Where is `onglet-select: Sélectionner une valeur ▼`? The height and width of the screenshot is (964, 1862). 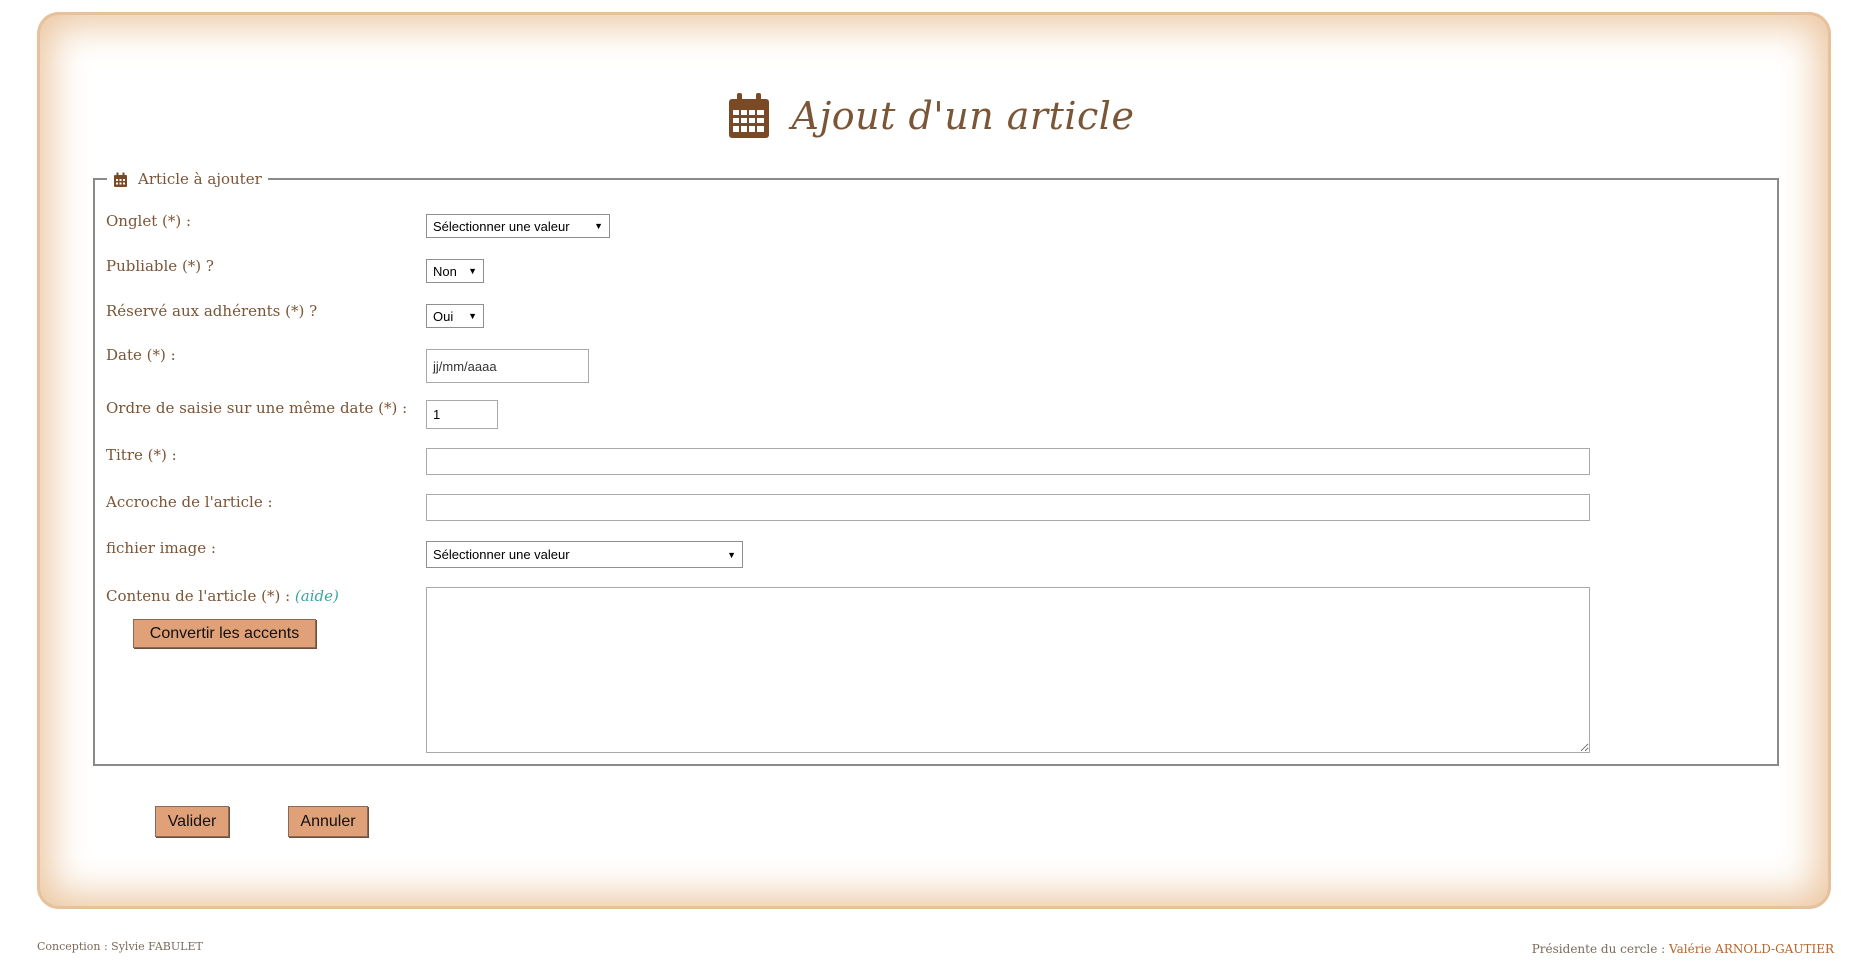
onglet-select: Sélectionner une valeur ▼ is located at coordinates (518, 226).